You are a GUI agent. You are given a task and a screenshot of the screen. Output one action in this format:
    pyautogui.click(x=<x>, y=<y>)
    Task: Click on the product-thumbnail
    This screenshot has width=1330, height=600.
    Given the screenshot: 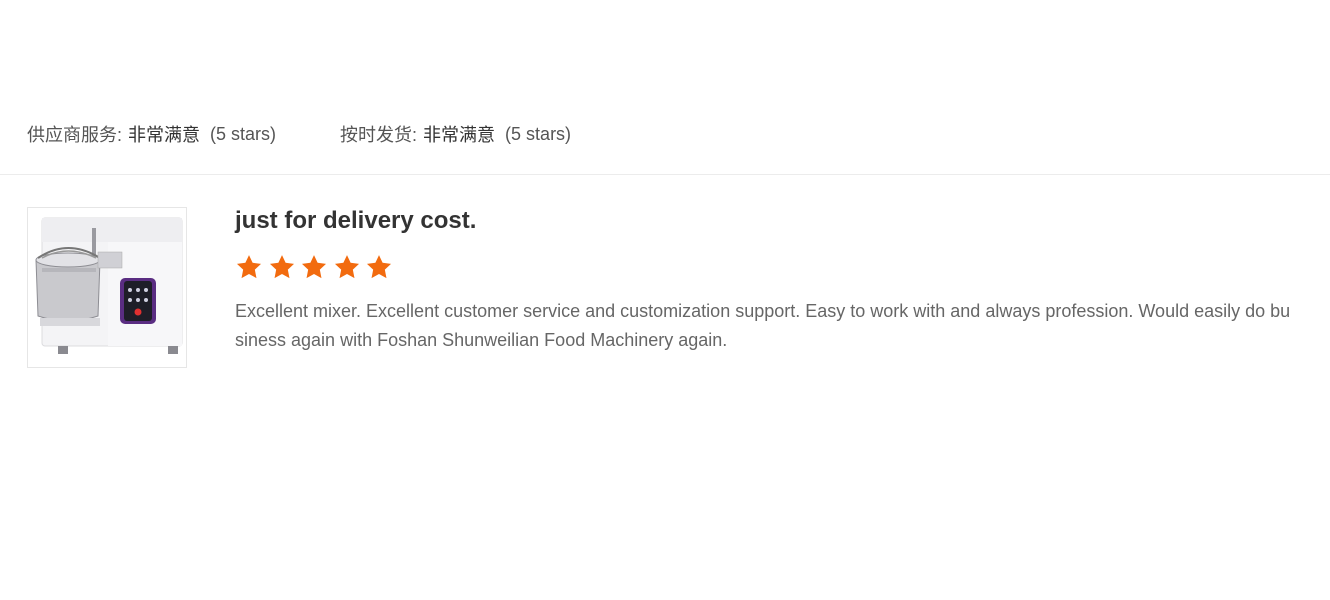 What is the action you would take?
    pyautogui.click(x=107, y=287)
    